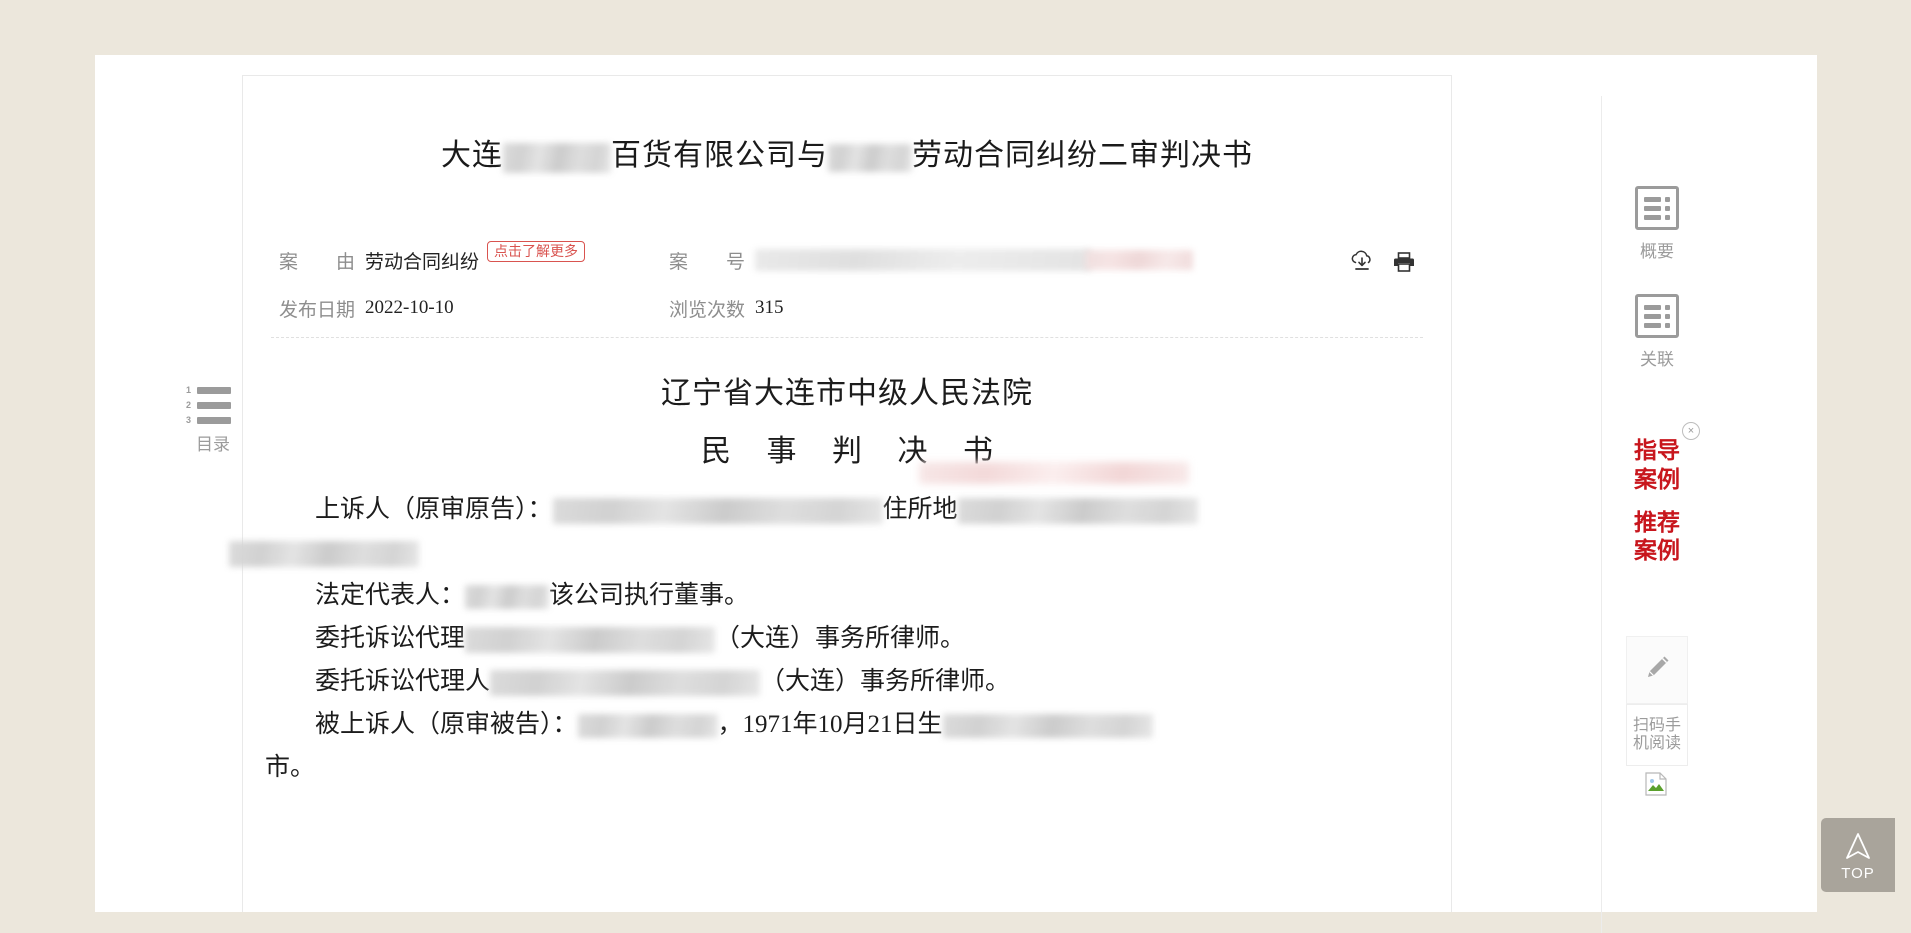  I want to click on toc-button: 1 2 3 目录, so click(213, 420).